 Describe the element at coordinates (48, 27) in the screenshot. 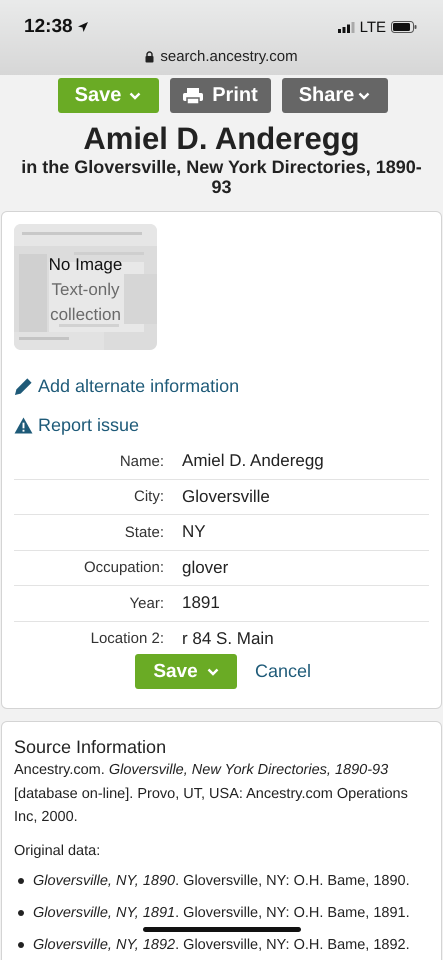

I see `clock-time: 12:38` at that location.